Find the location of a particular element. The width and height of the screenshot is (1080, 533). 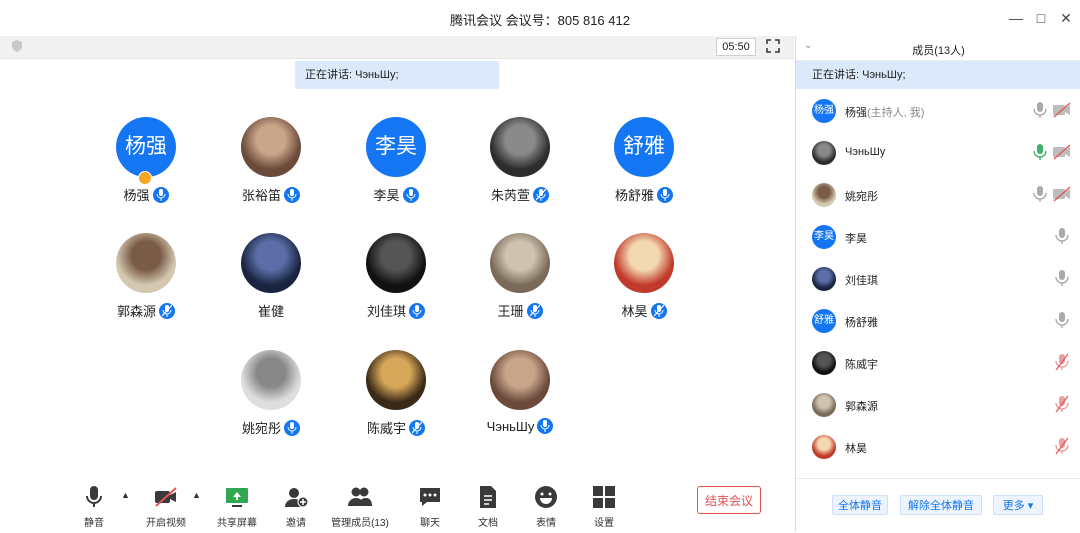

avatar: 舒雅 is located at coordinates (644, 147).